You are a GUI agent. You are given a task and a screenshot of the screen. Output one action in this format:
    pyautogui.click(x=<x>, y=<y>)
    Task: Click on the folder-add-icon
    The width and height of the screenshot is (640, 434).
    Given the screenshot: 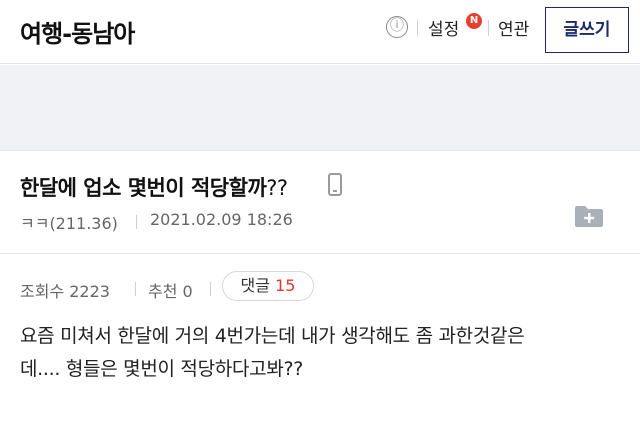 What is the action you would take?
    pyautogui.click(x=589, y=216)
    